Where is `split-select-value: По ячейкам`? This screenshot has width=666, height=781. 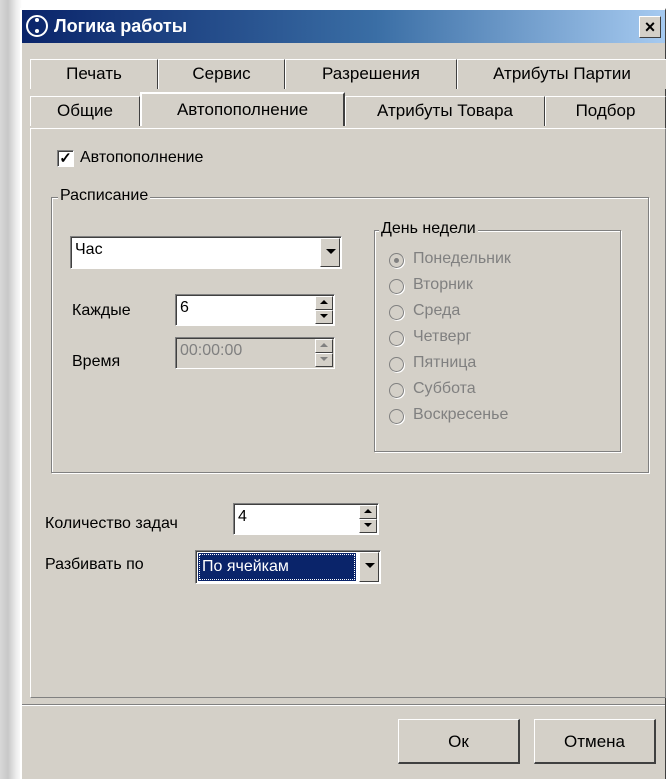 split-select-value: По ячейкам is located at coordinates (277, 567).